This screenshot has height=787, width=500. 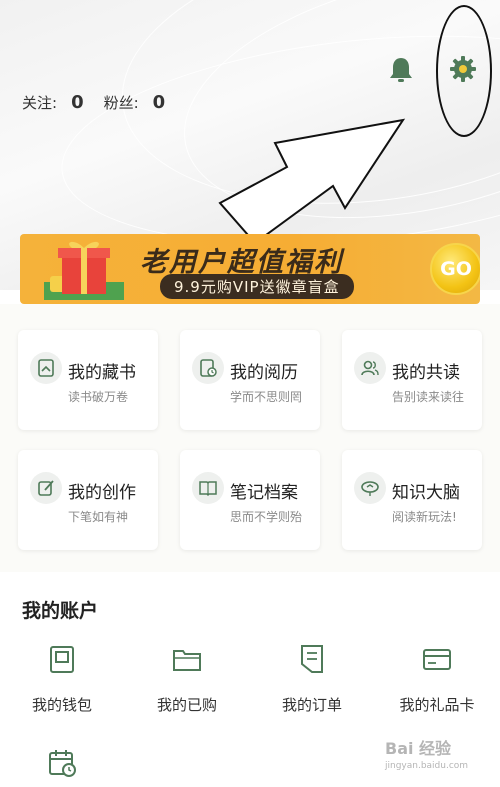 I want to click on card-subtitle: 下笔如有神, so click(x=98, y=517).